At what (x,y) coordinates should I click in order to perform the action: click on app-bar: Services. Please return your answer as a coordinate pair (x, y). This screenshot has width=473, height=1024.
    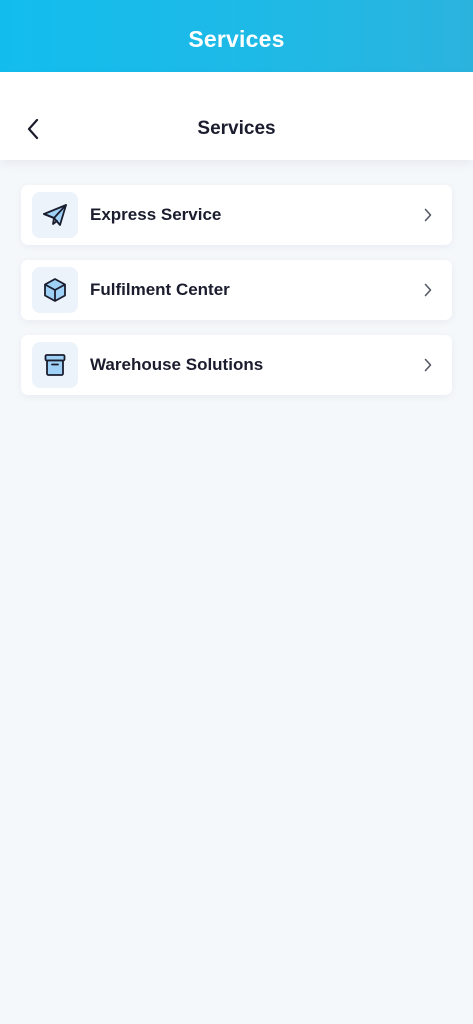
    Looking at the image, I should click on (236, 36).